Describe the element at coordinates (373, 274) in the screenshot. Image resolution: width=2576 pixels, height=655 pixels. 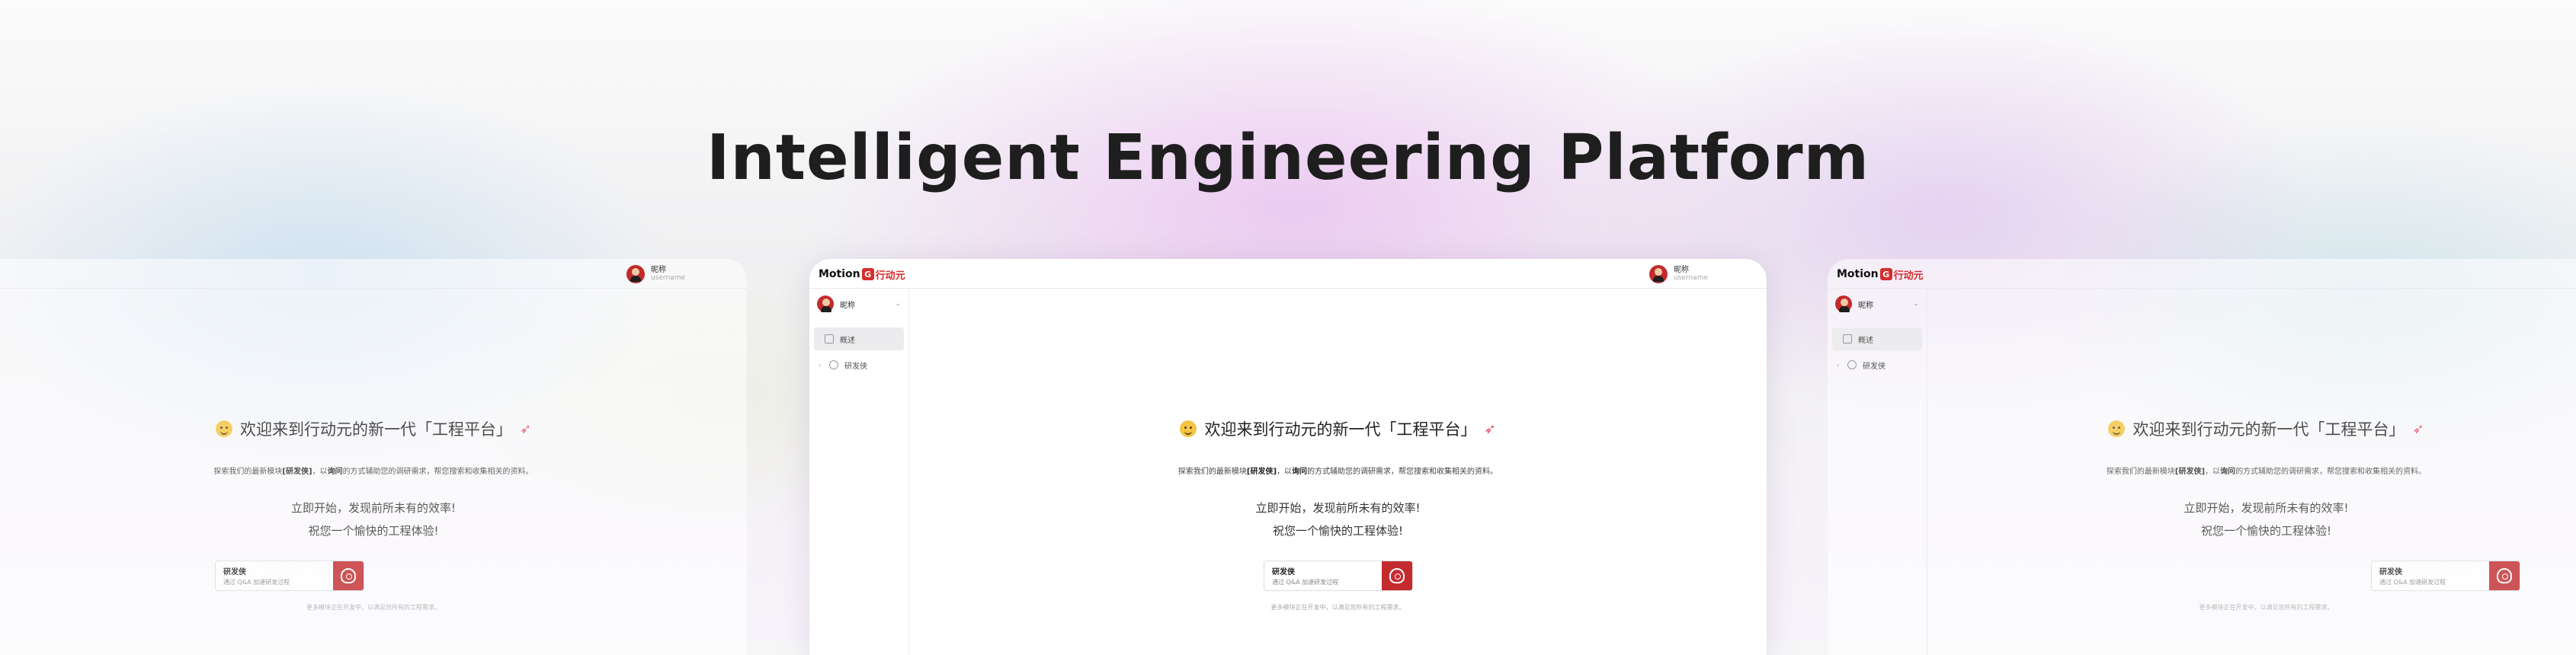
I see `top-bar: 昵称 username` at that location.